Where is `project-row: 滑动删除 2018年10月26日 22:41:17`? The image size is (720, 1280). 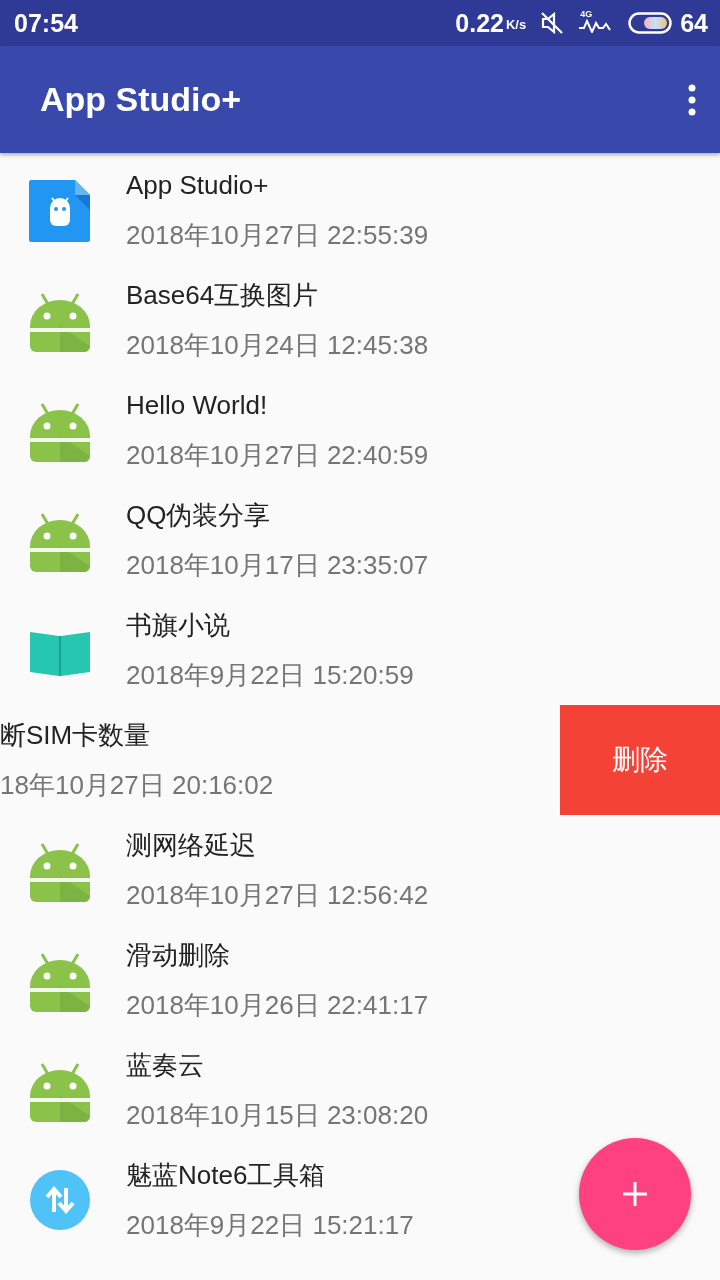
project-row: 滑动删除 2018年10月26日 22:41:17 is located at coordinates (360, 980).